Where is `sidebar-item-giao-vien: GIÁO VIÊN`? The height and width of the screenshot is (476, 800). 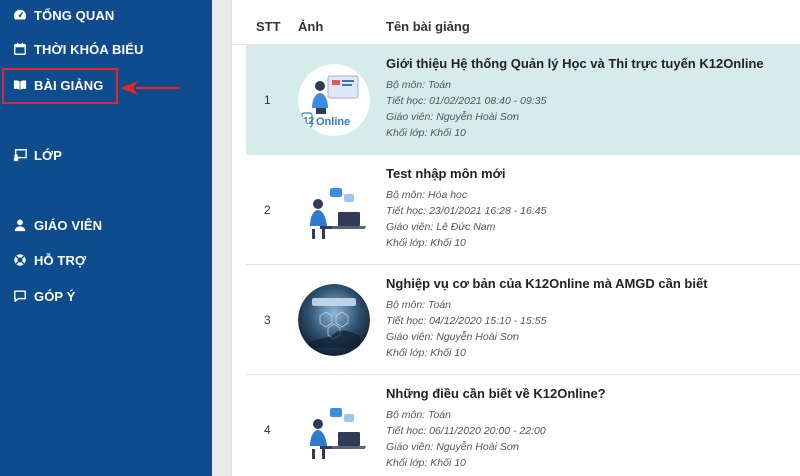
sidebar-item-giao-vien: GIÁO VIÊN is located at coordinates (57, 225).